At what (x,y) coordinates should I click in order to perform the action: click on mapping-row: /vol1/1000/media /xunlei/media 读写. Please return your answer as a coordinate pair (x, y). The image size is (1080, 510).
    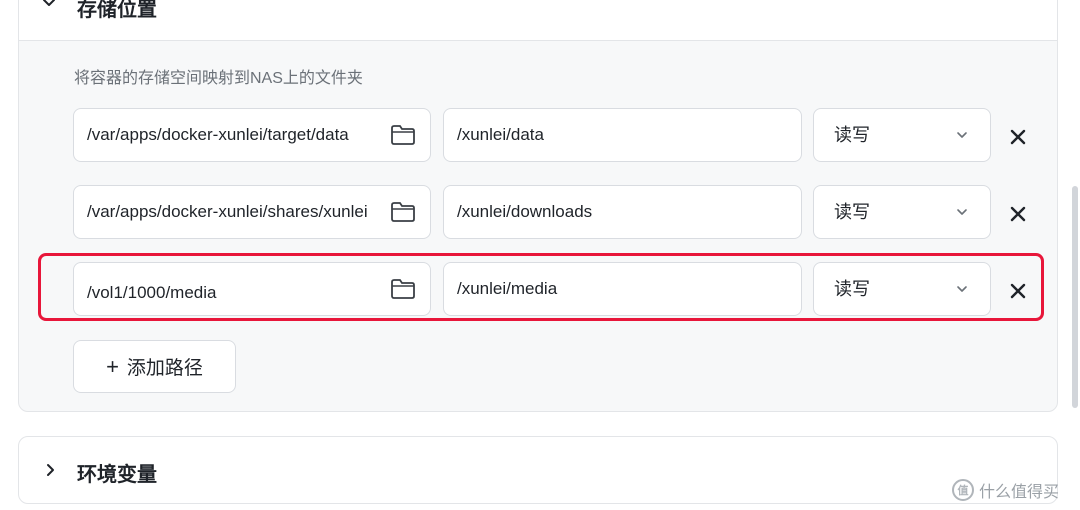
    Looking at the image, I should click on (540, 292).